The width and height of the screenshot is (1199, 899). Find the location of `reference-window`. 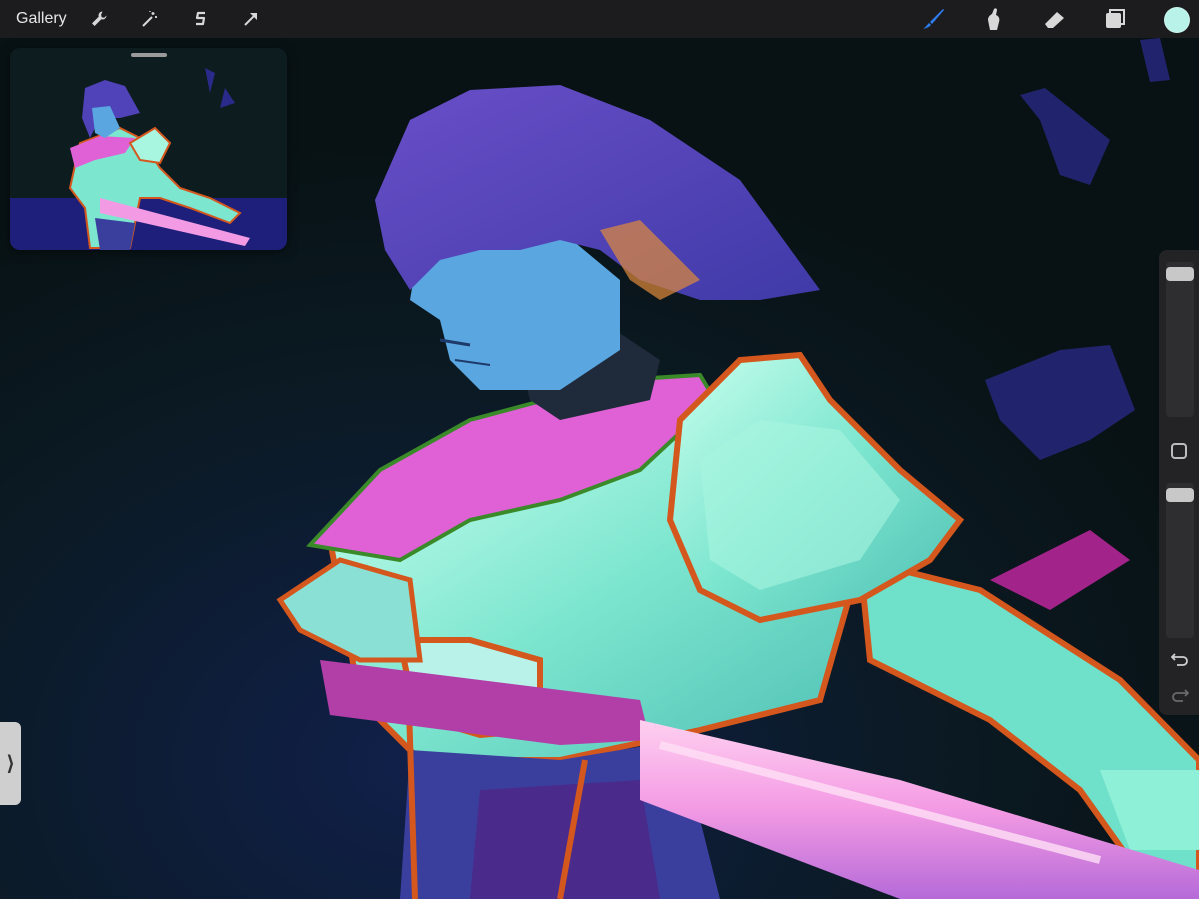

reference-window is located at coordinates (148, 149).